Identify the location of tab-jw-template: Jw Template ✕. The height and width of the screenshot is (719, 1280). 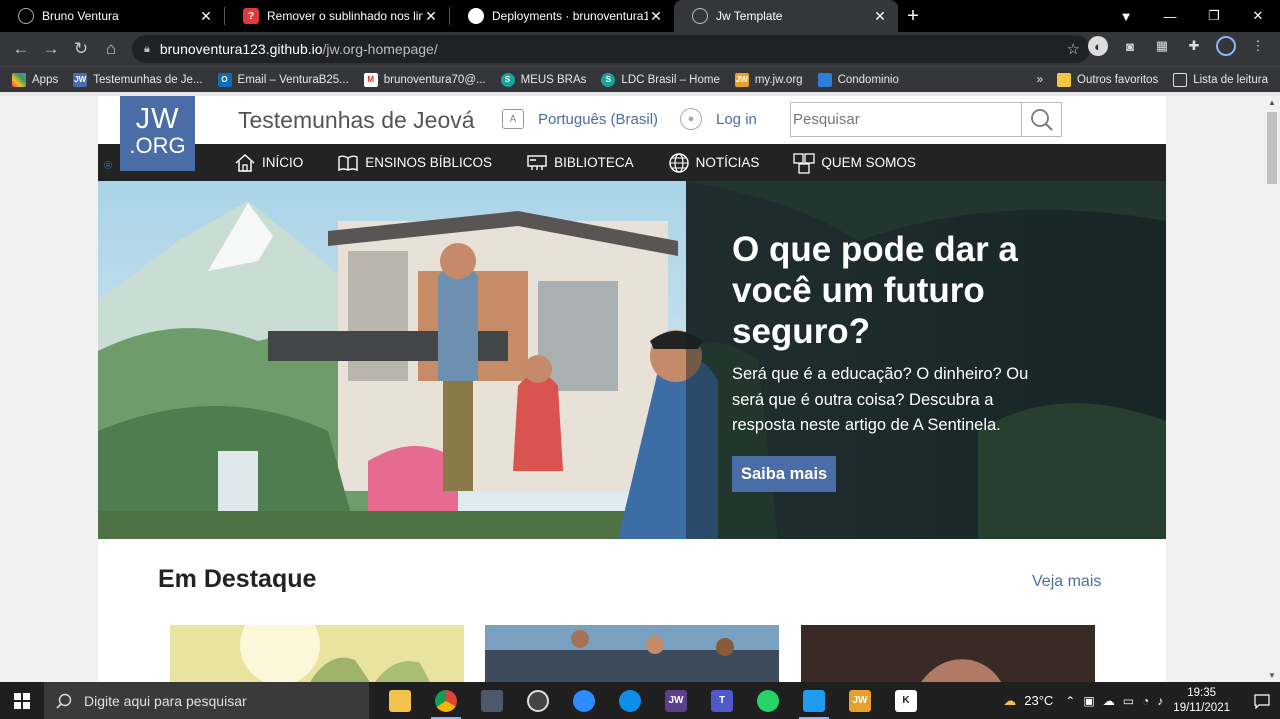
(786, 16).